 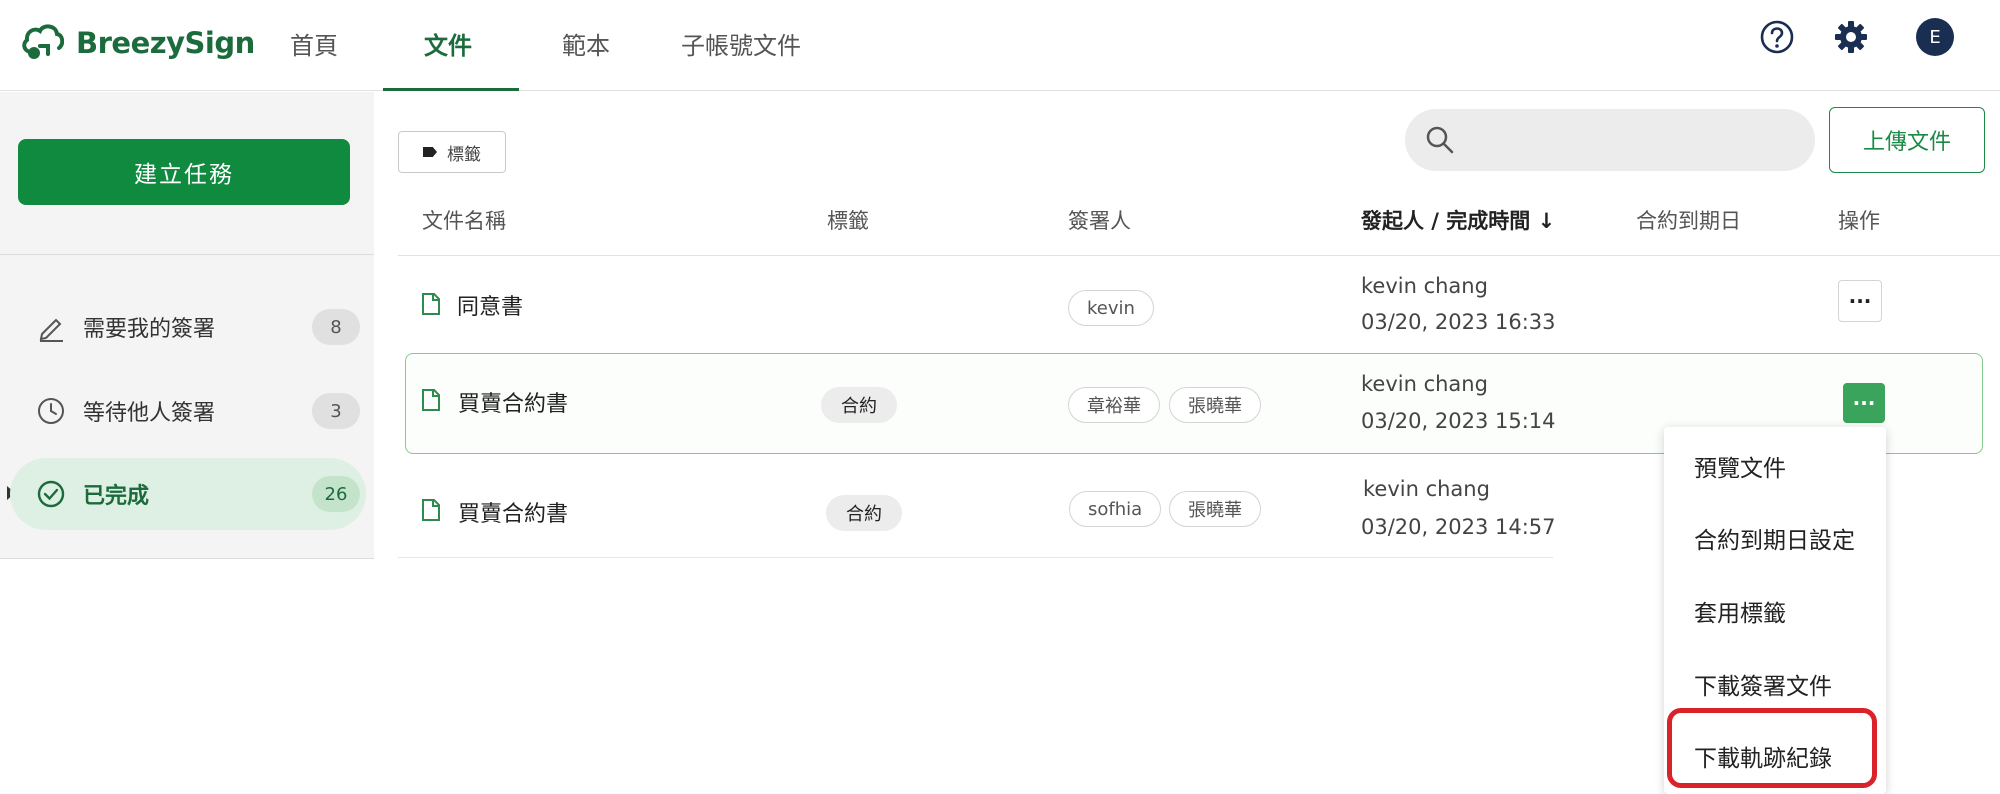 I want to click on completed-time: 03/20, 2023 16:33, so click(x=1458, y=322).